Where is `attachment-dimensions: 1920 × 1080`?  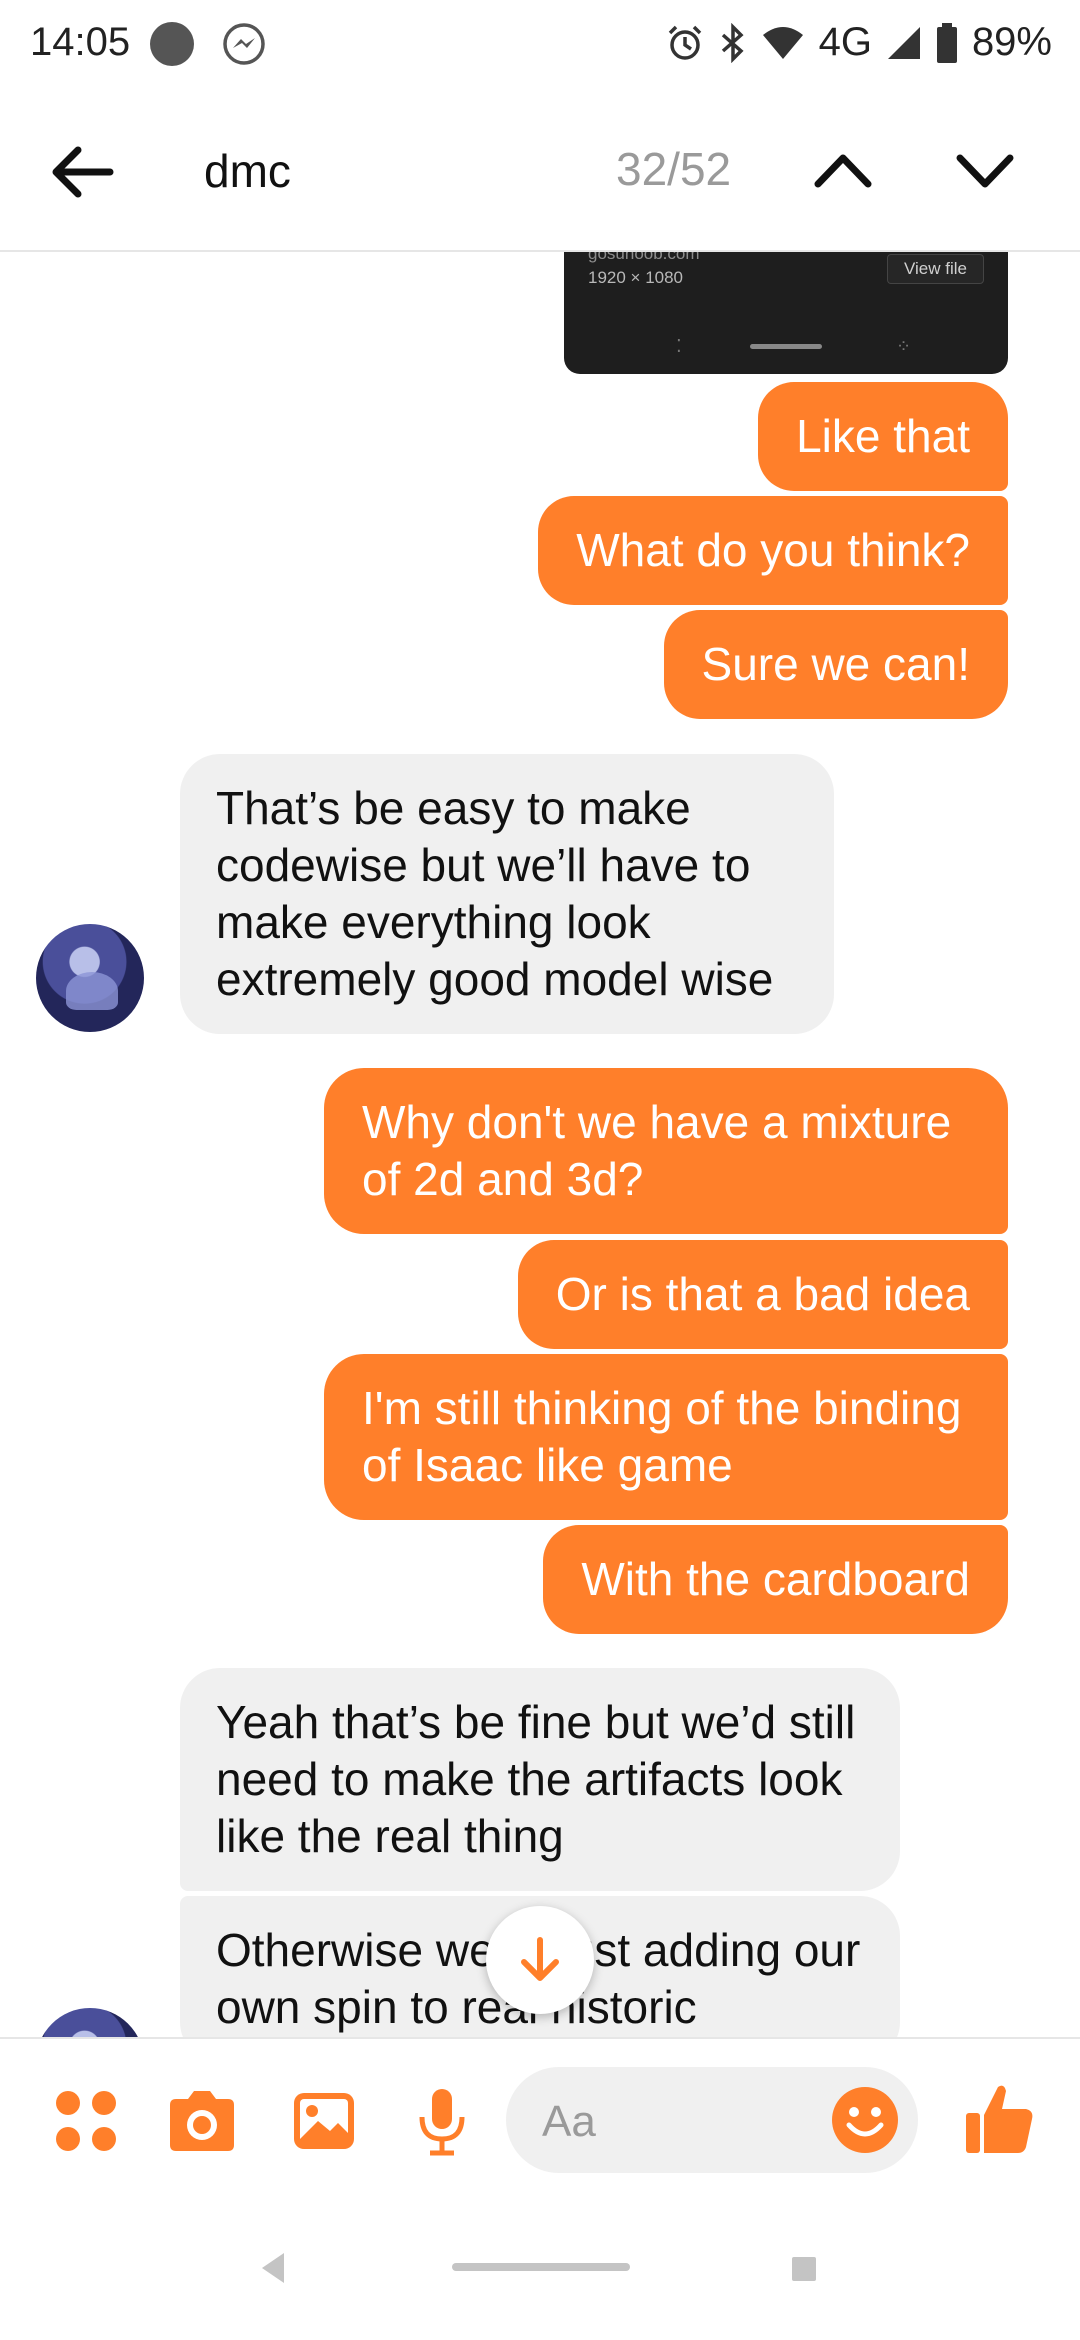 attachment-dimensions: 1920 × 1080 is located at coordinates (636, 277).